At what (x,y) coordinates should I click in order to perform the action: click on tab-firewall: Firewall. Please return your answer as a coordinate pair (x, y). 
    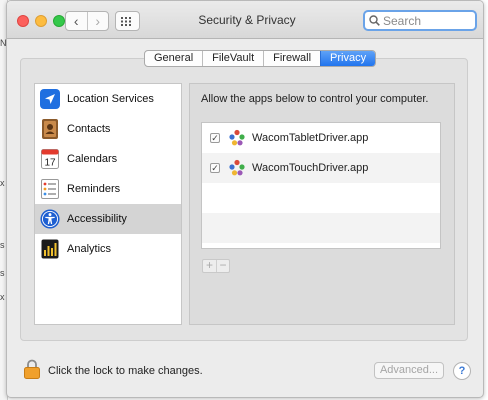
    Looking at the image, I should click on (291, 58).